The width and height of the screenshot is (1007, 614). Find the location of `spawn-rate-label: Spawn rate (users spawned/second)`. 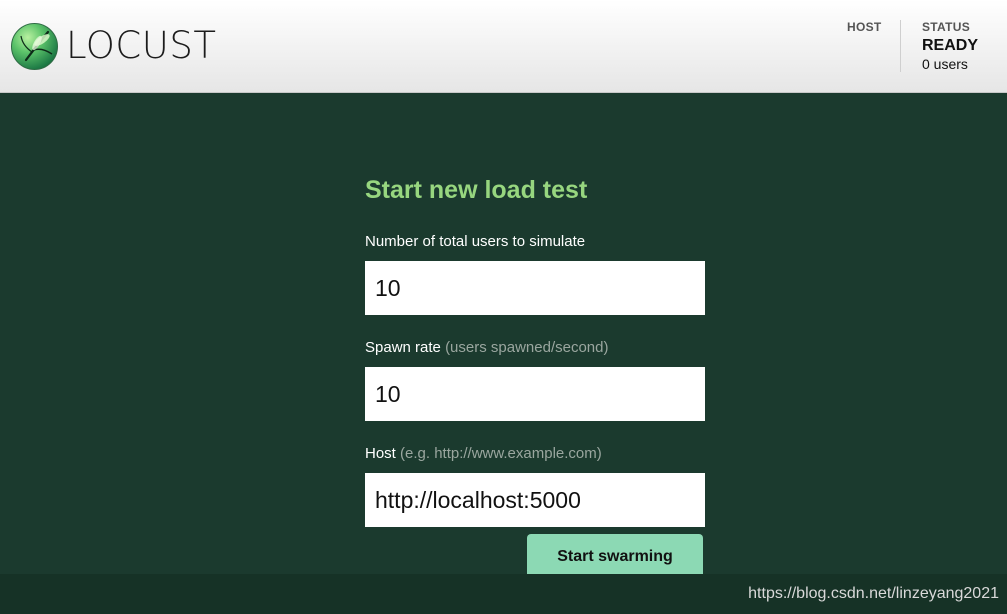

spawn-rate-label: Spawn rate (users spawned/second) is located at coordinates (535, 348).